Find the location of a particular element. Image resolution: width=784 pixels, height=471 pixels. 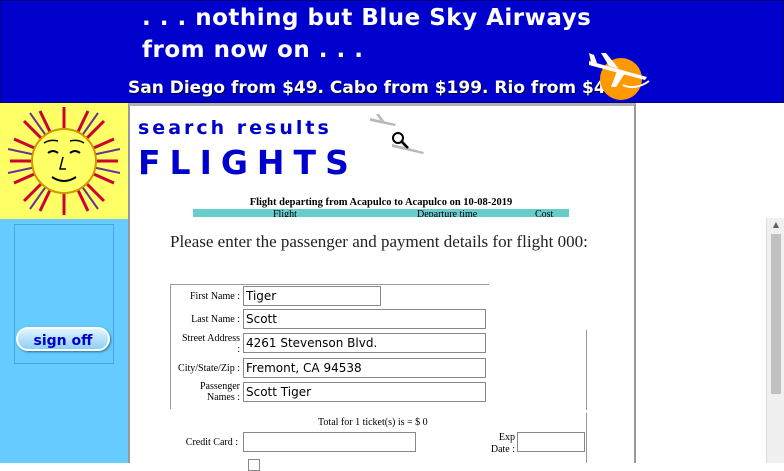

scroll-up-arrow-icon: ▲ is located at coordinates (775, 225).